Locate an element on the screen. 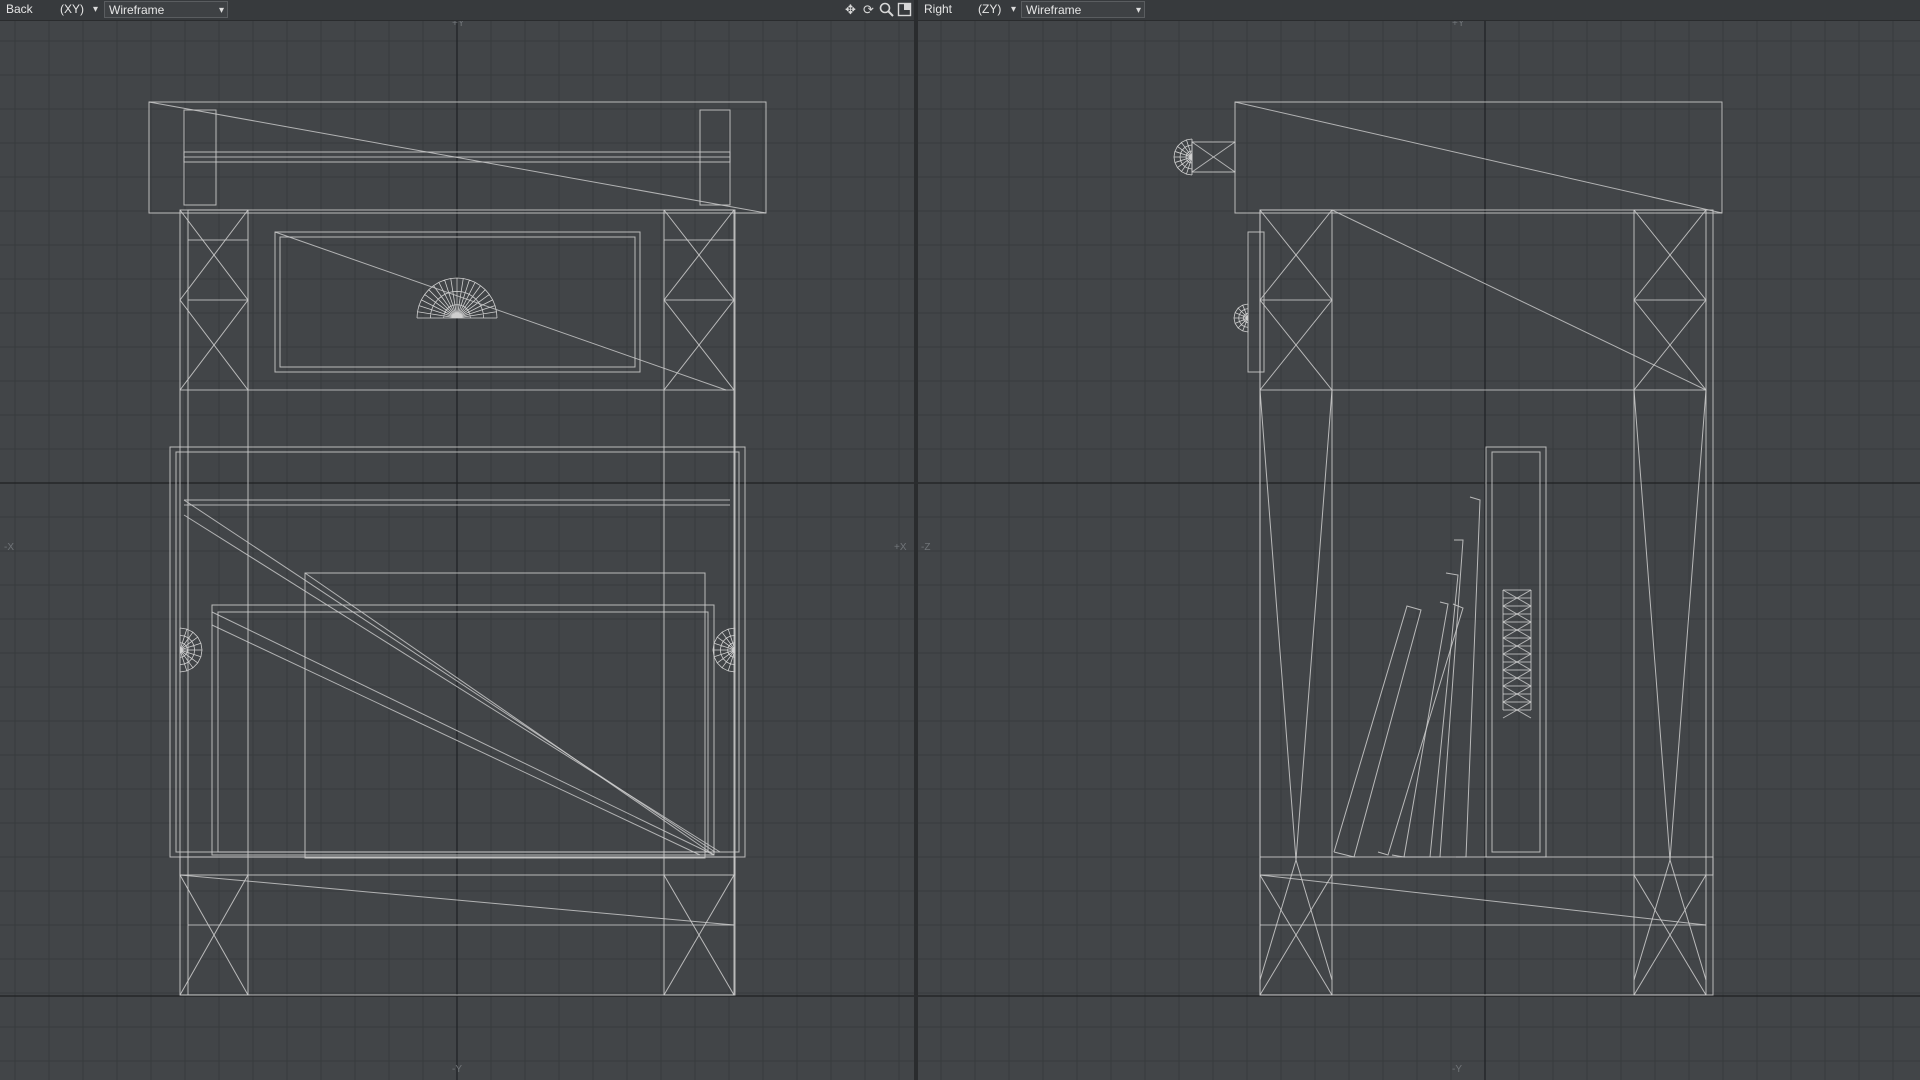 The height and width of the screenshot is (1080, 1920). right-handle-fan-mesh is located at coordinates (724, 650).